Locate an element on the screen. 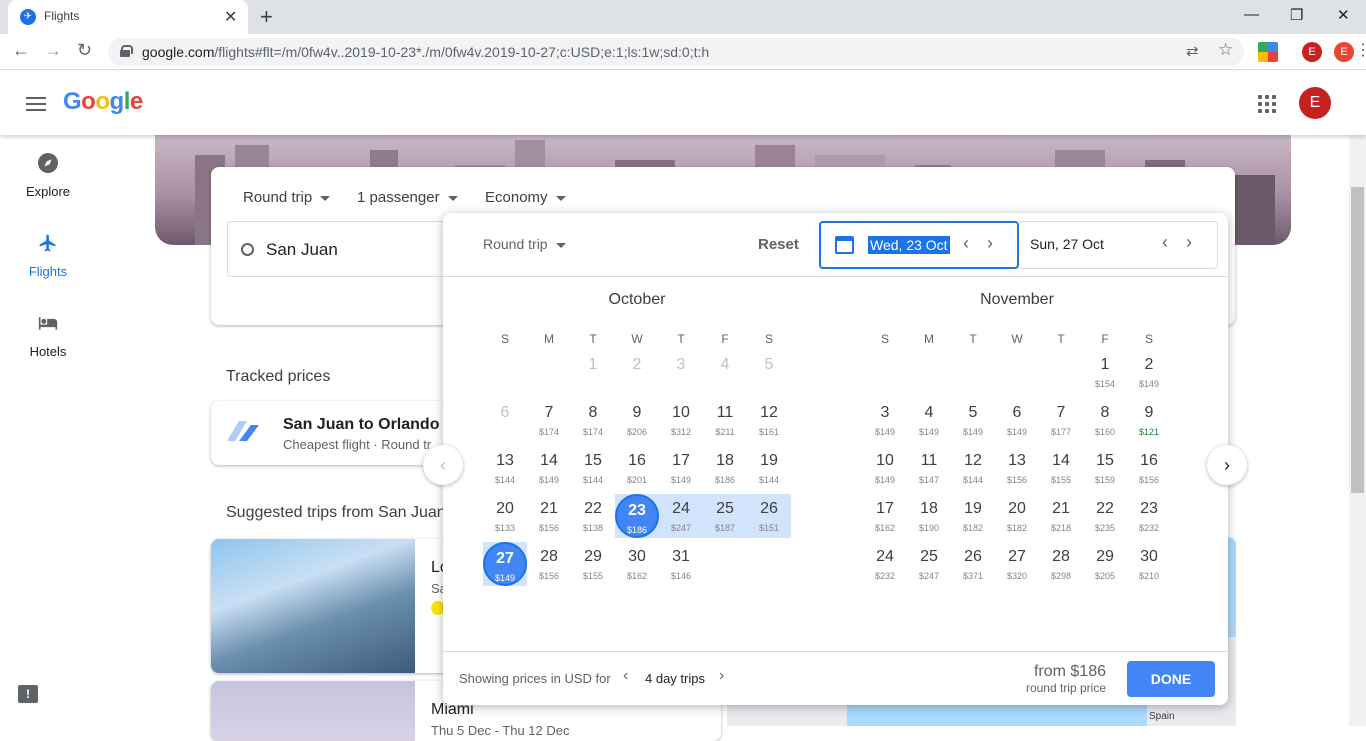 This screenshot has width=1366, height=741. calendar-day: 18 $186 is located at coordinates (725, 474).